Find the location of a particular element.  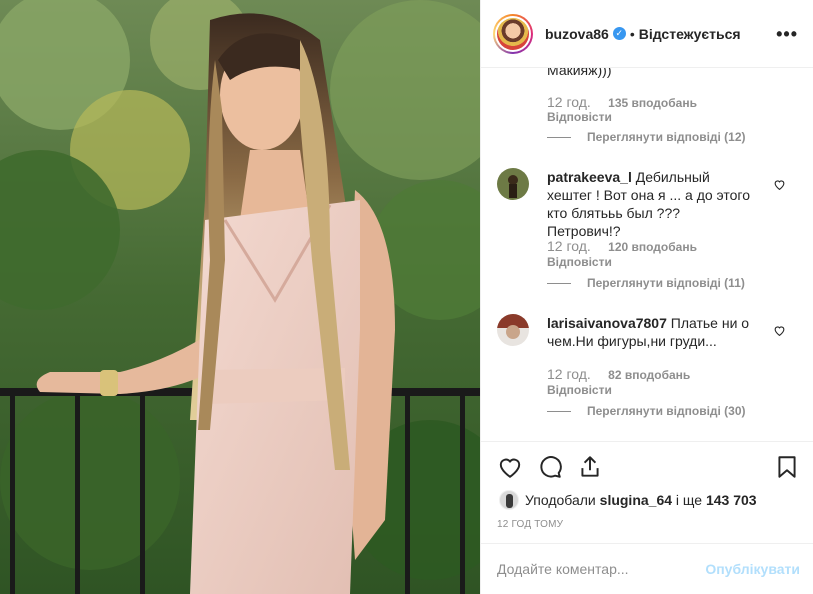

likes-summary: Уподобали slugina_64 і ще 143 703 is located at coordinates (628, 500).